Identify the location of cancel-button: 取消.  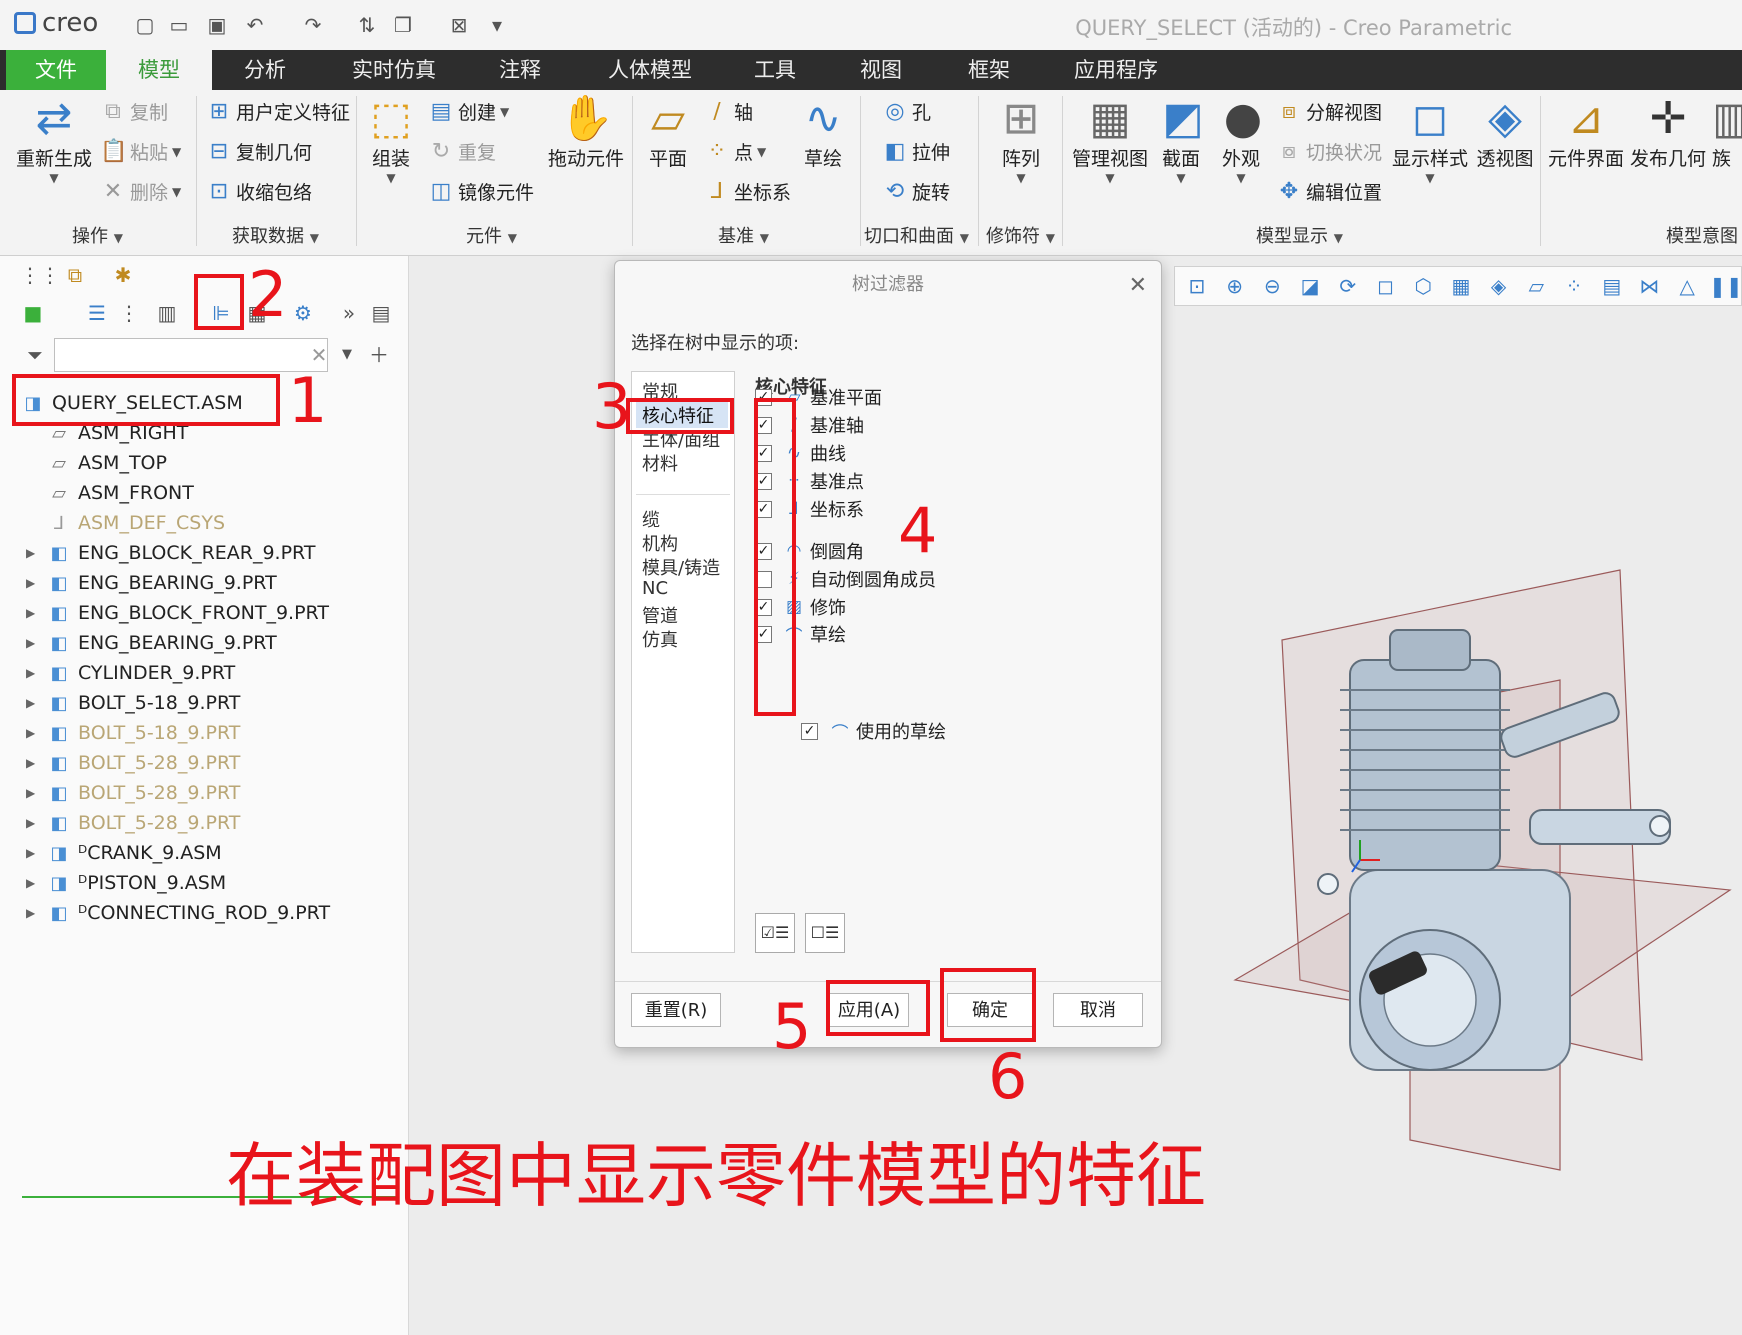
(1098, 1010).